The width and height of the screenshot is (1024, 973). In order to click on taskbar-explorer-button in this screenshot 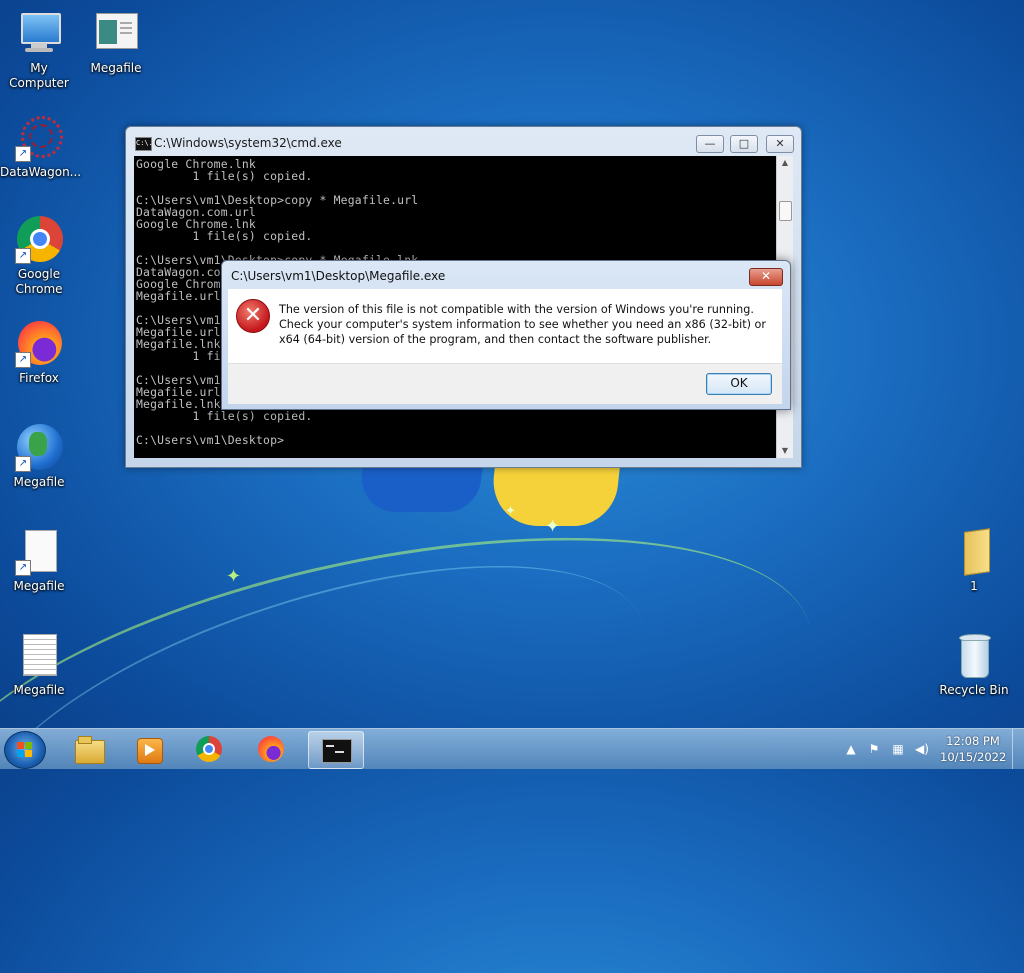, I will do `click(89, 749)`.